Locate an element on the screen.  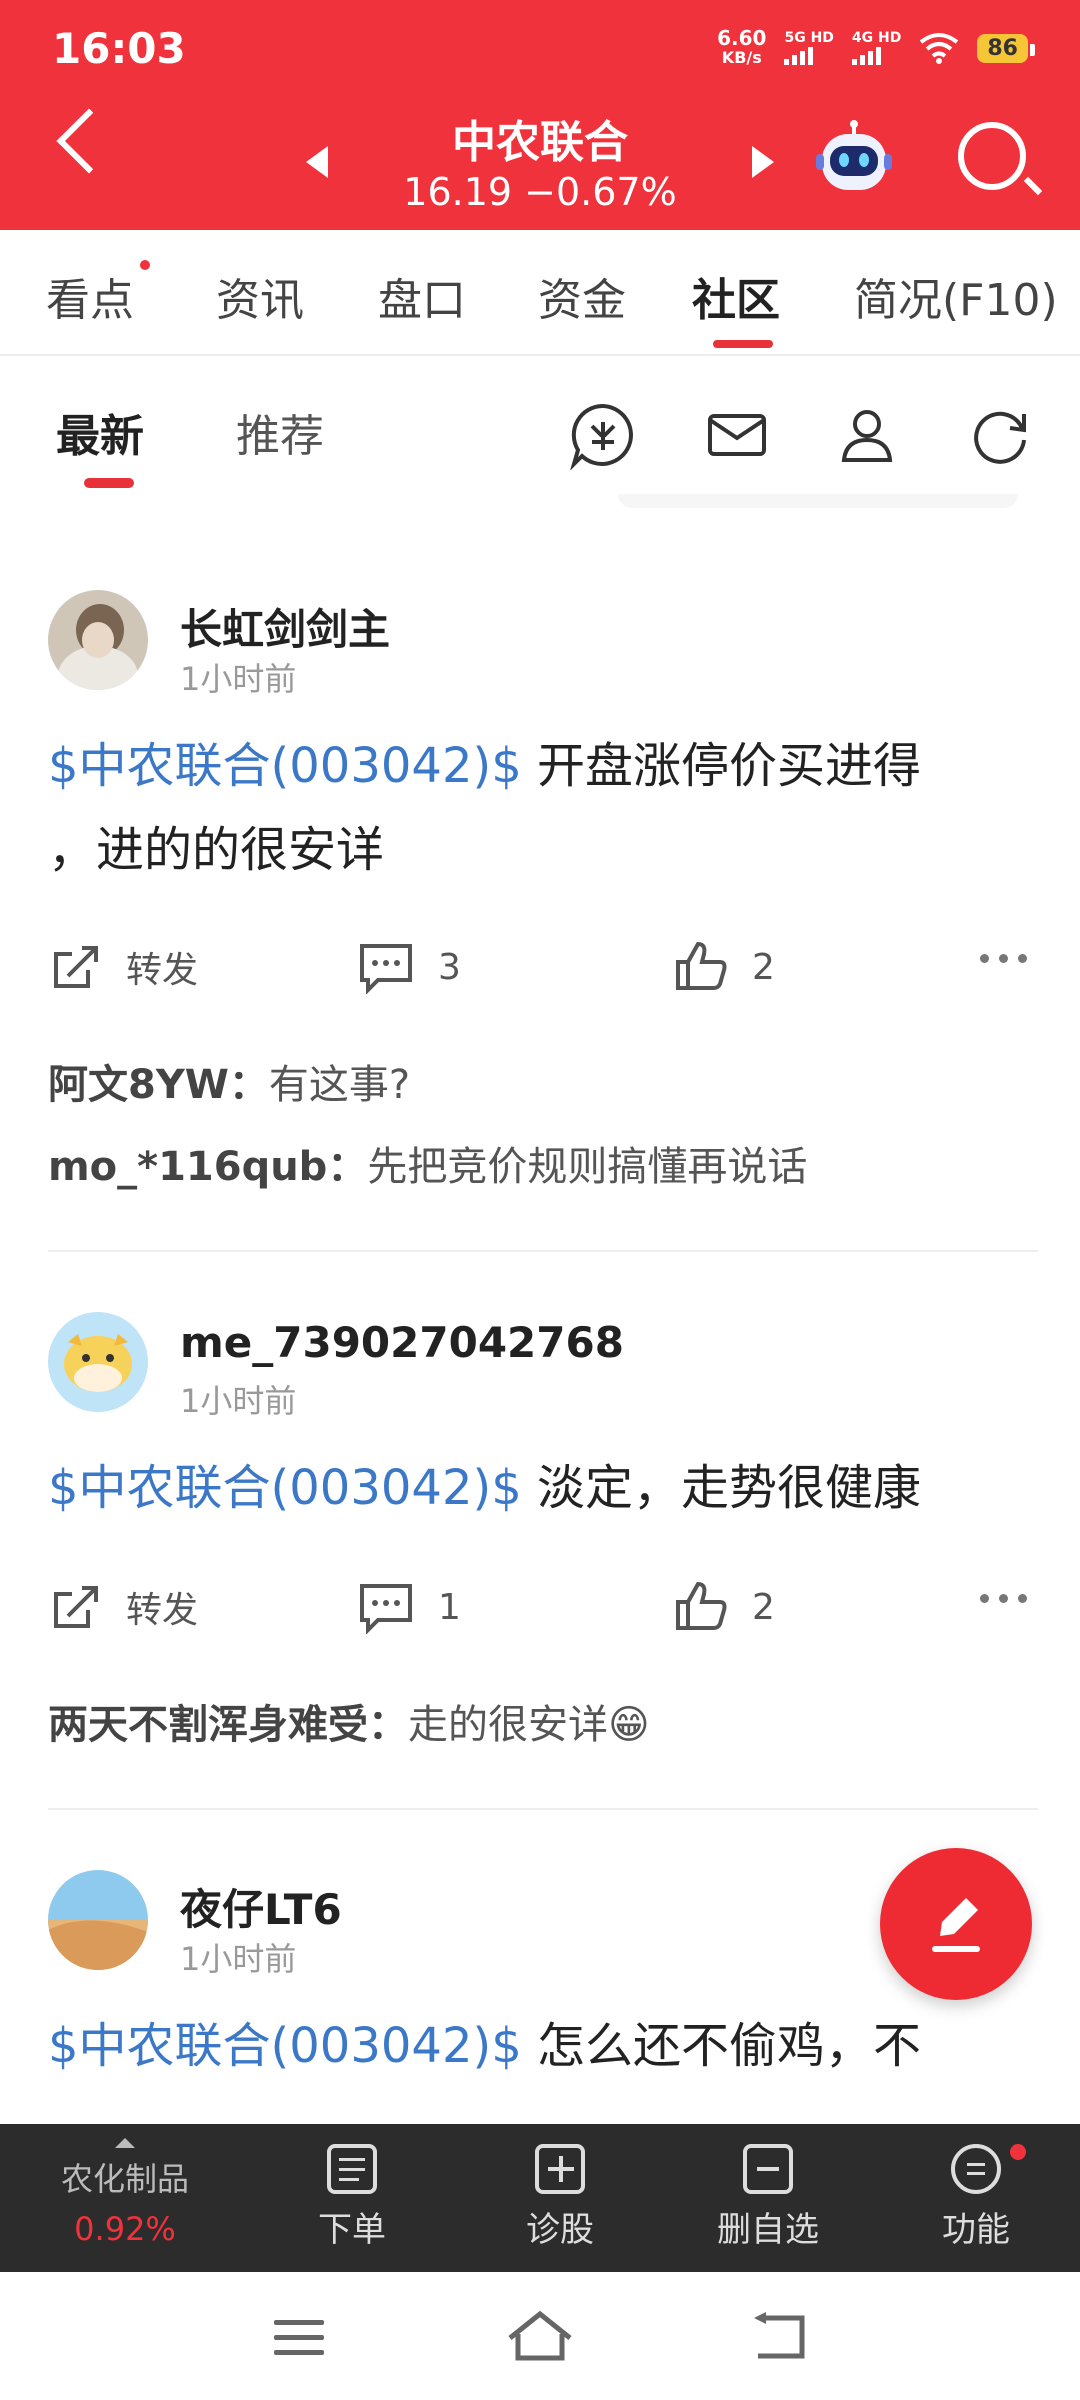
comment-button: 3 is located at coordinates (409, 967).